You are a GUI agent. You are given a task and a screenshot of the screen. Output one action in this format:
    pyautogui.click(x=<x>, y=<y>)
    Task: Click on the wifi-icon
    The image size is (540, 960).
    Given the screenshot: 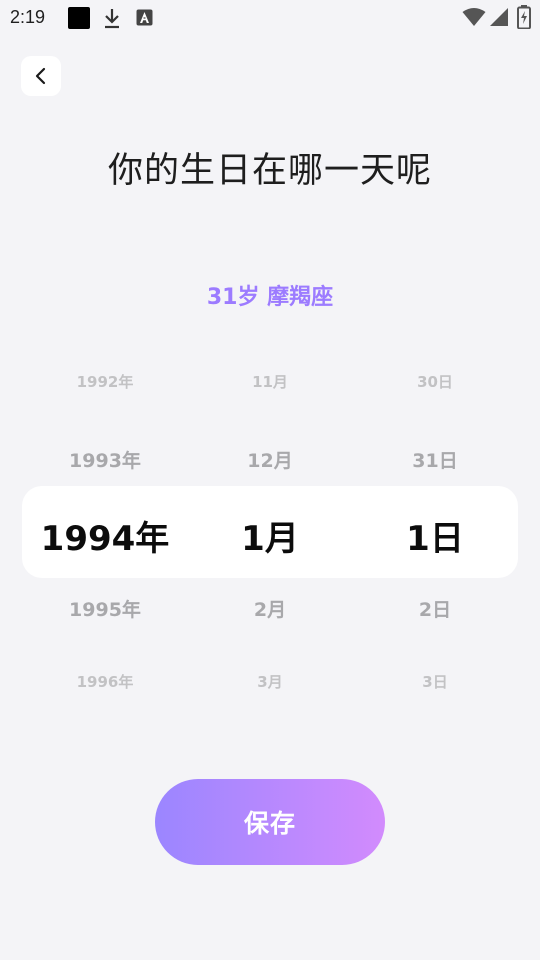 What is the action you would take?
    pyautogui.click(x=474, y=17)
    